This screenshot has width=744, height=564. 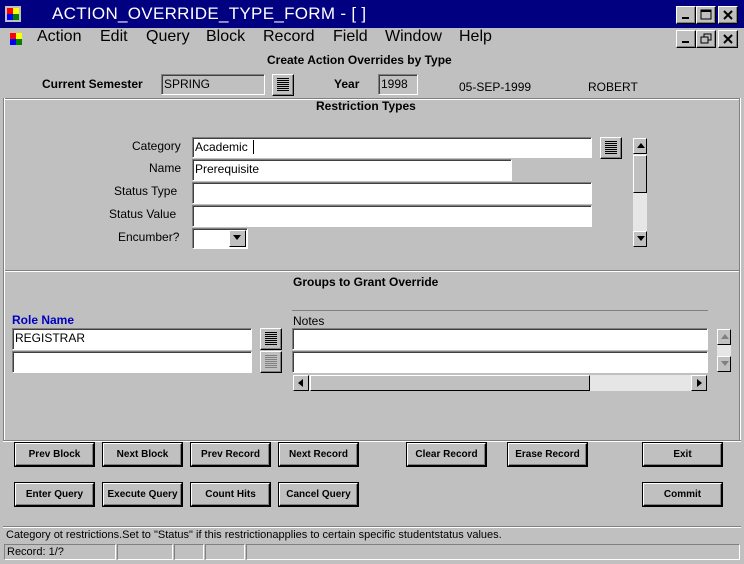 I want to click on record-indicator: Record: 1/?, so click(x=60, y=552).